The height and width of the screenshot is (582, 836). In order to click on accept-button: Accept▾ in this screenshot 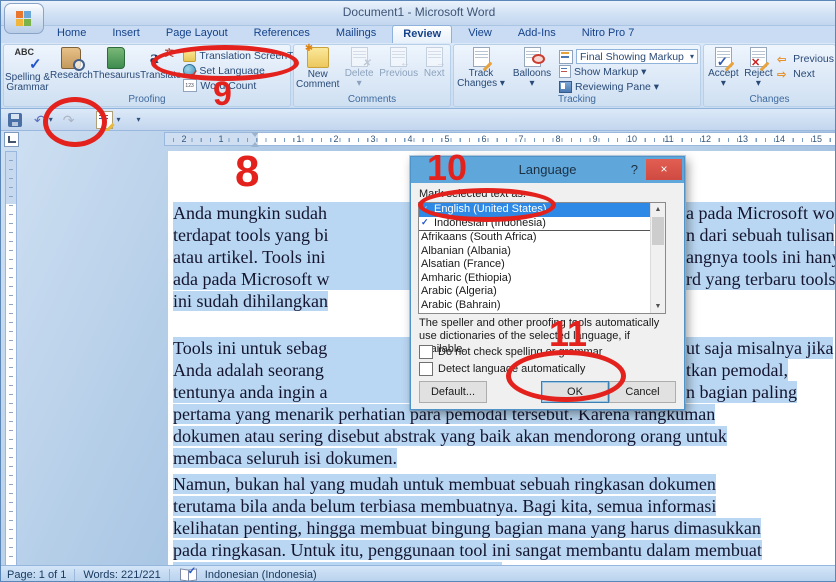, I will do `click(723, 70)`.